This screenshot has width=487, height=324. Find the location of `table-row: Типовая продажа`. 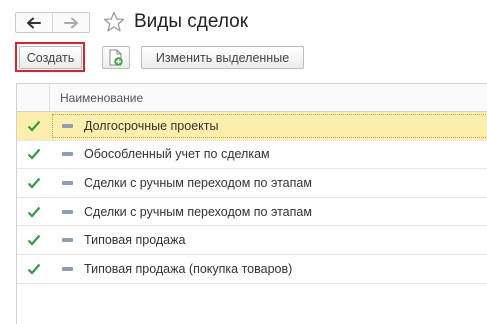

table-row: Типовая продажа is located at coordinates (252, 240).